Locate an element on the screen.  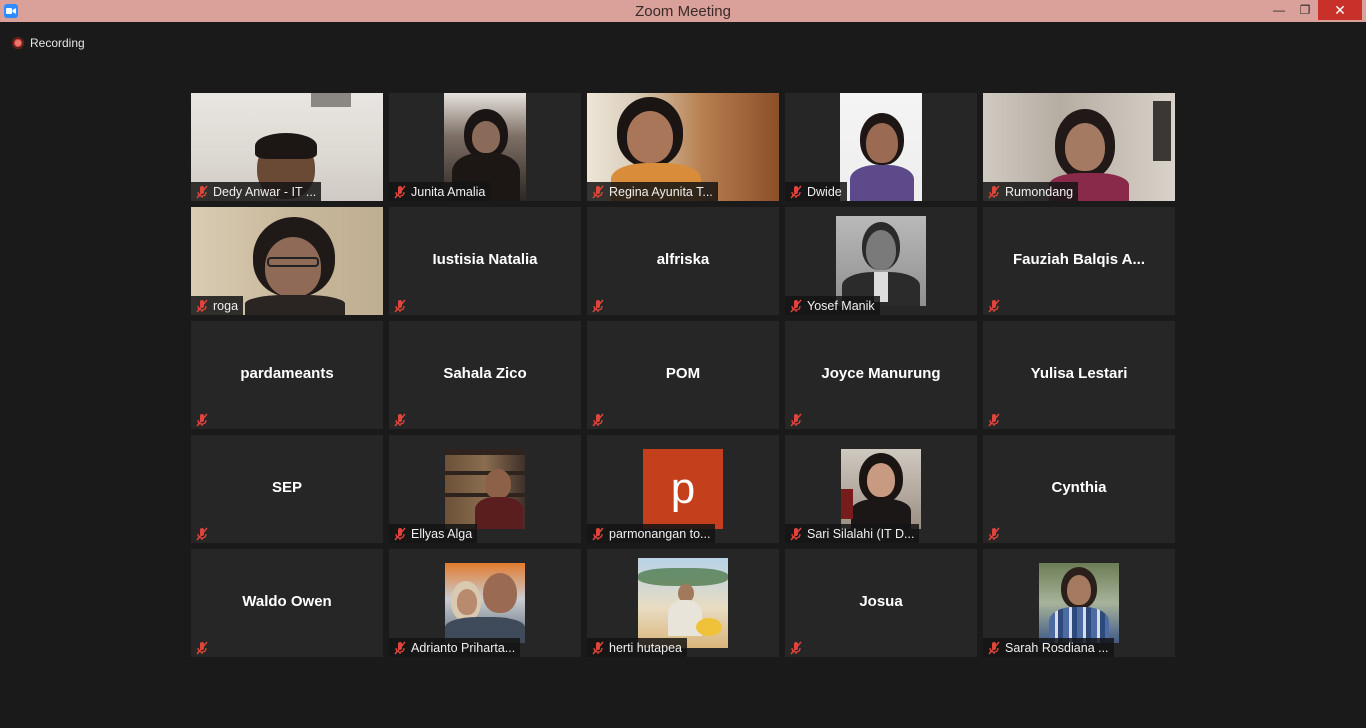
participant-name-display: Cynthia is located at coordinates (1079, 487).